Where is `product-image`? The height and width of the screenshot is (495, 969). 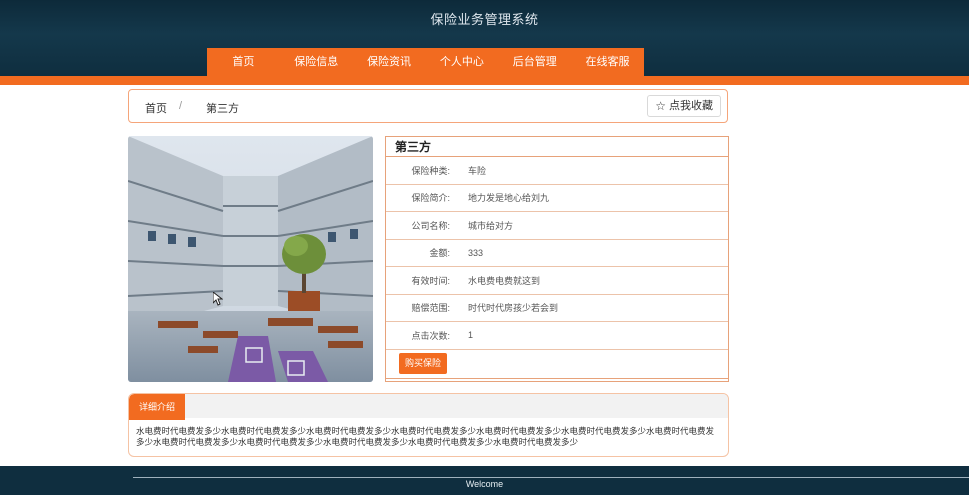 product-image is located at coordinates (250, 259).